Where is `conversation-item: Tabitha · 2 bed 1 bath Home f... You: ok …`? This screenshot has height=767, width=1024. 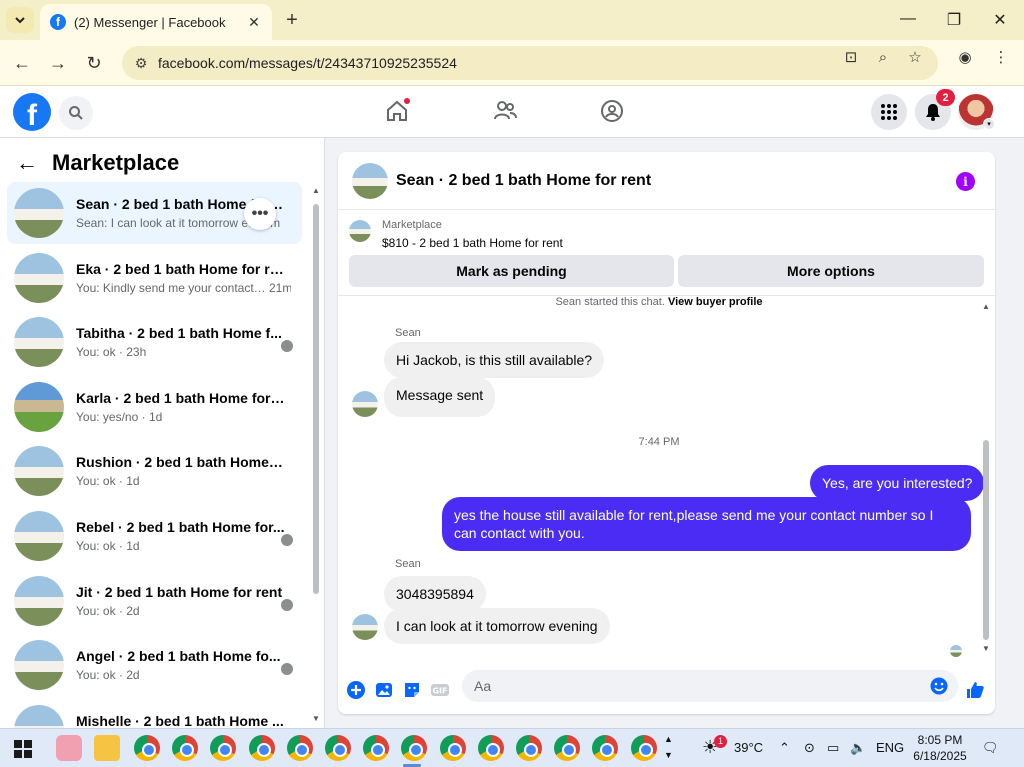 conversation-item: Tabitha · 2 bed 1 bath Home f... You: ok … is located at coordinates (154, 342).